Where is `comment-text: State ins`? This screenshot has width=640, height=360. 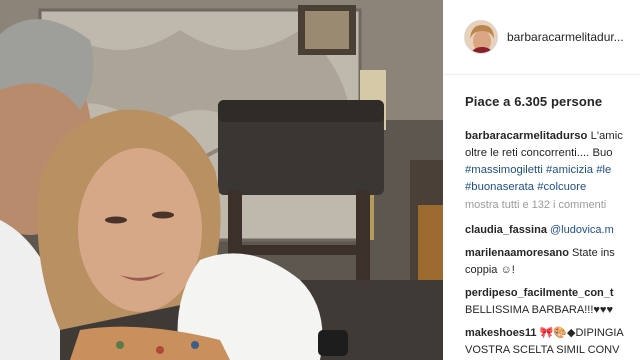 comment-text: State ins is located at coordinates (593, 253).